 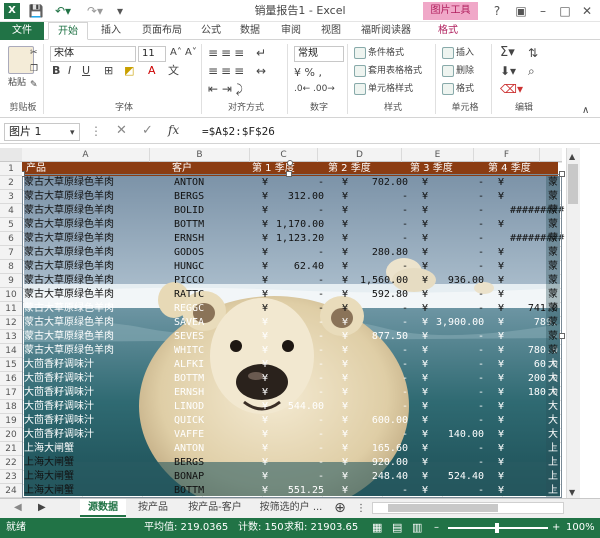 What do you see at coordinates (543, 11) in the screenshot?
I see `minimize-button: –` at bounding box center [543, 11].